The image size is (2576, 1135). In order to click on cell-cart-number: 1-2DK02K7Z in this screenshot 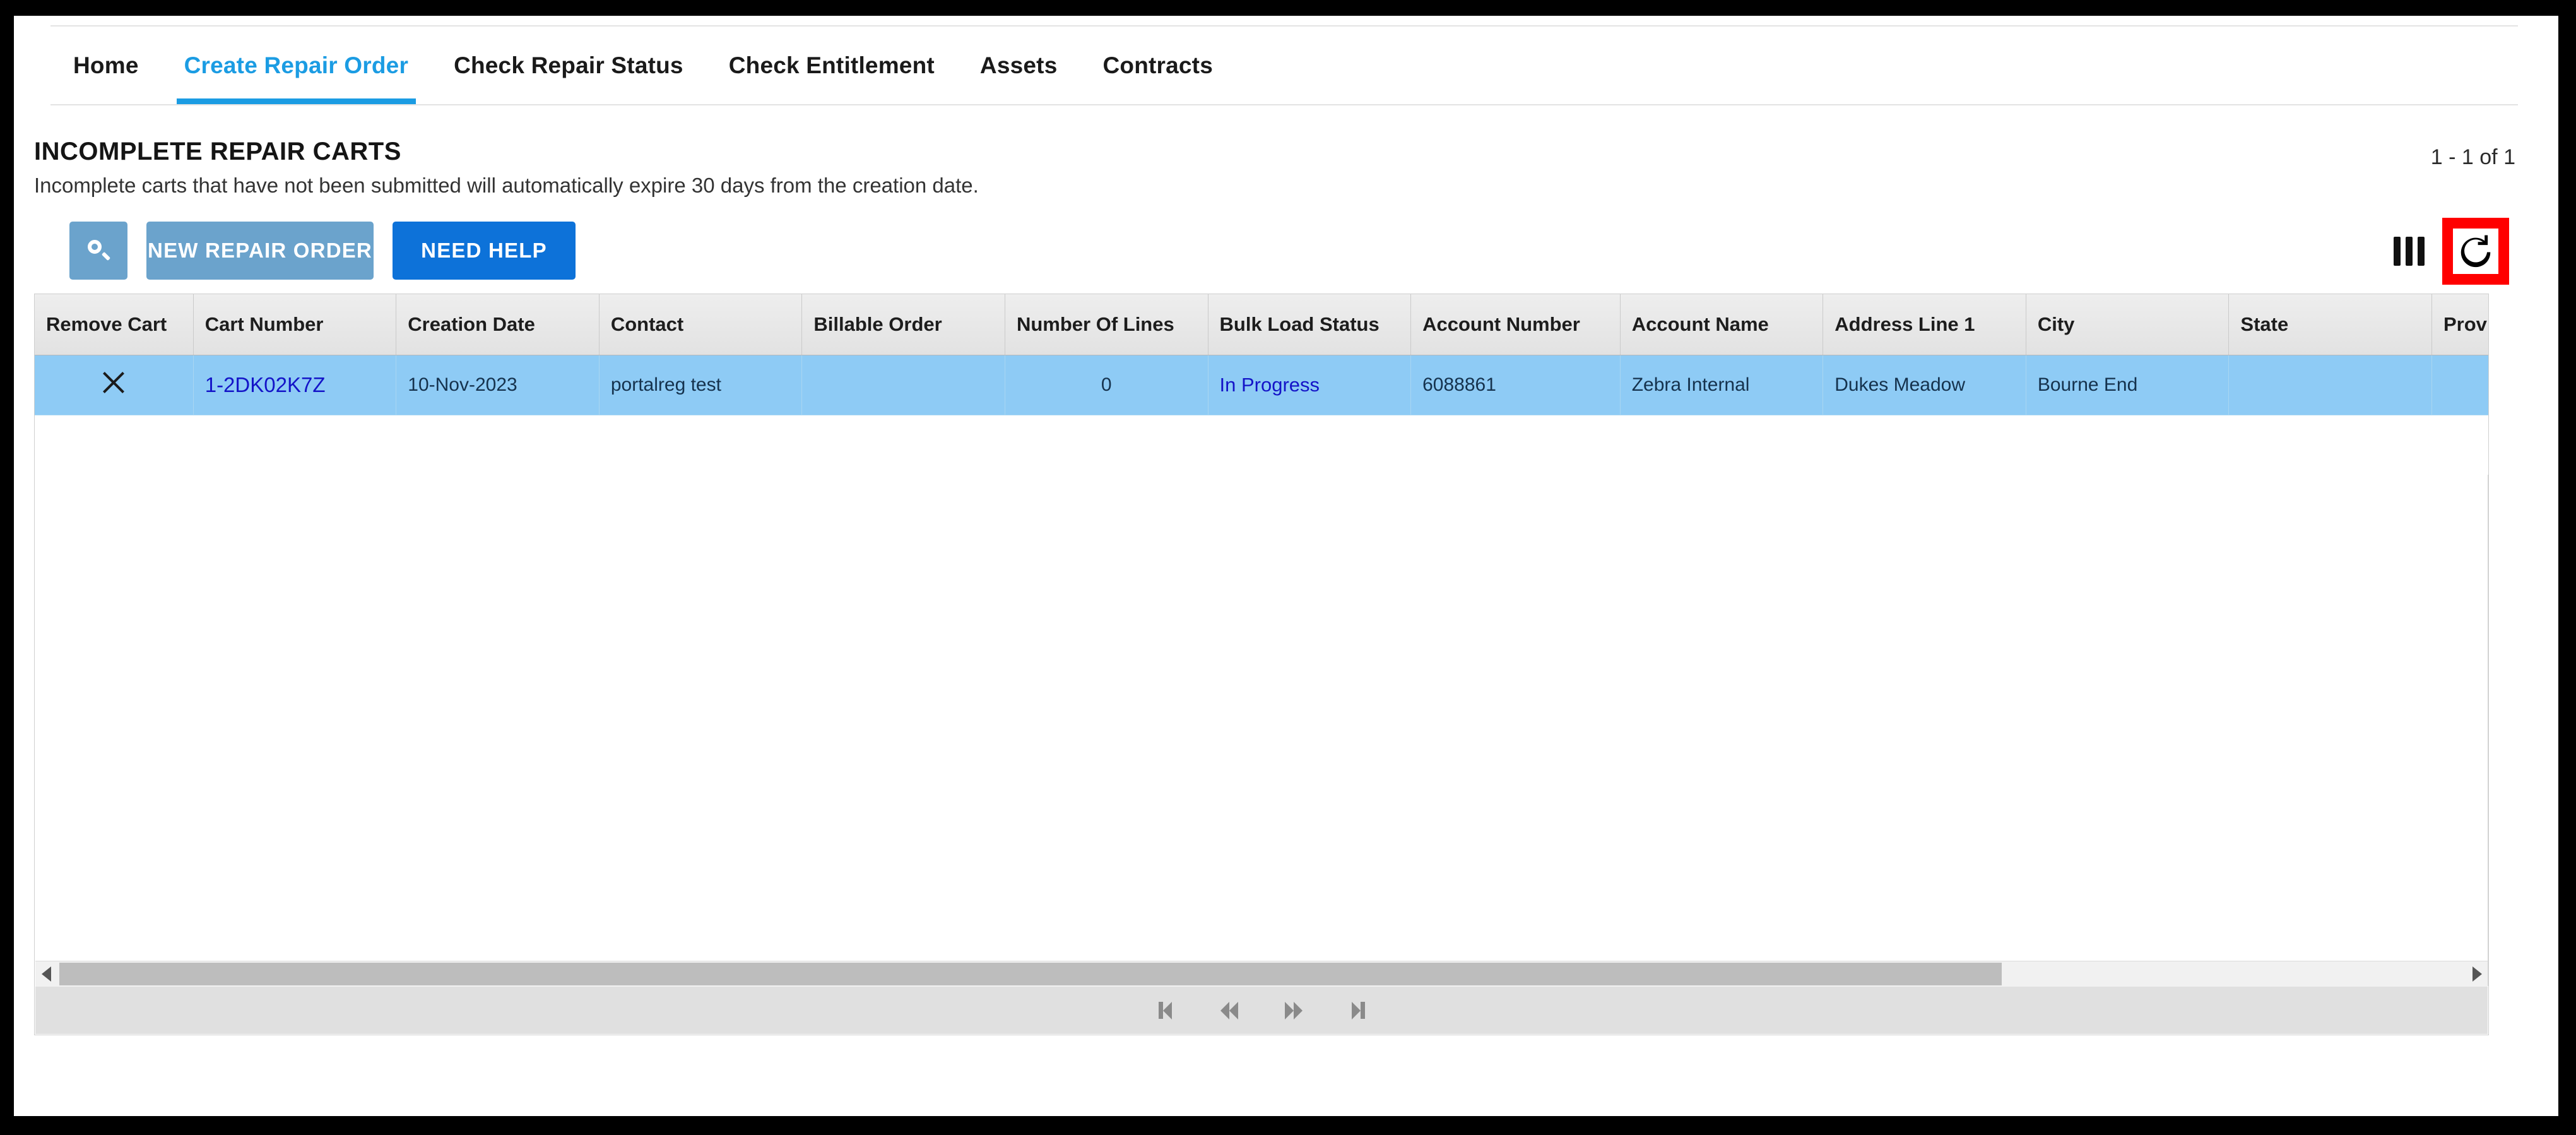, I will do `click(295, 385)`.